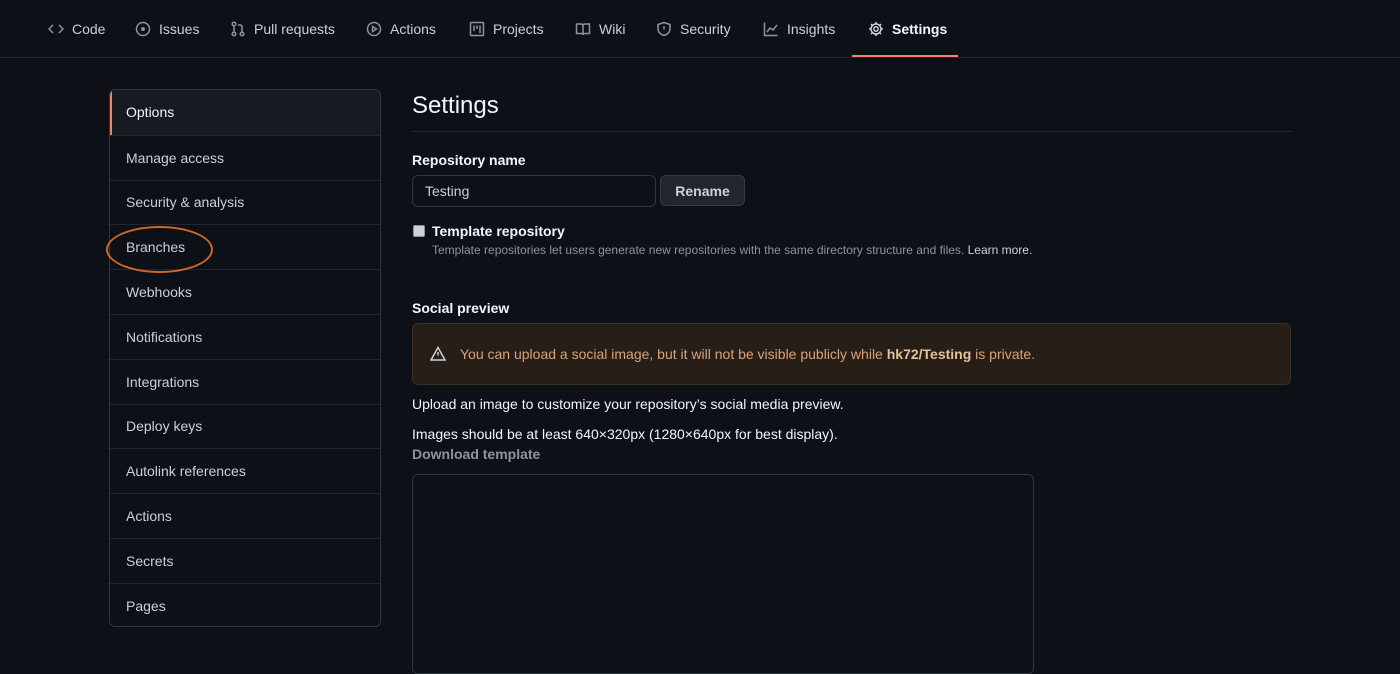  I want to click on sidebar-item-label: Autolink references, so click(186, 471).